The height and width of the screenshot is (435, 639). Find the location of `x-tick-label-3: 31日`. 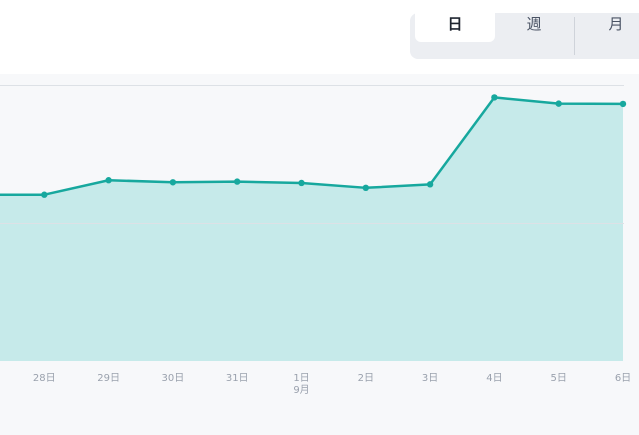

x-tick-label-3: 31日 is located at coordinates (237, 378).